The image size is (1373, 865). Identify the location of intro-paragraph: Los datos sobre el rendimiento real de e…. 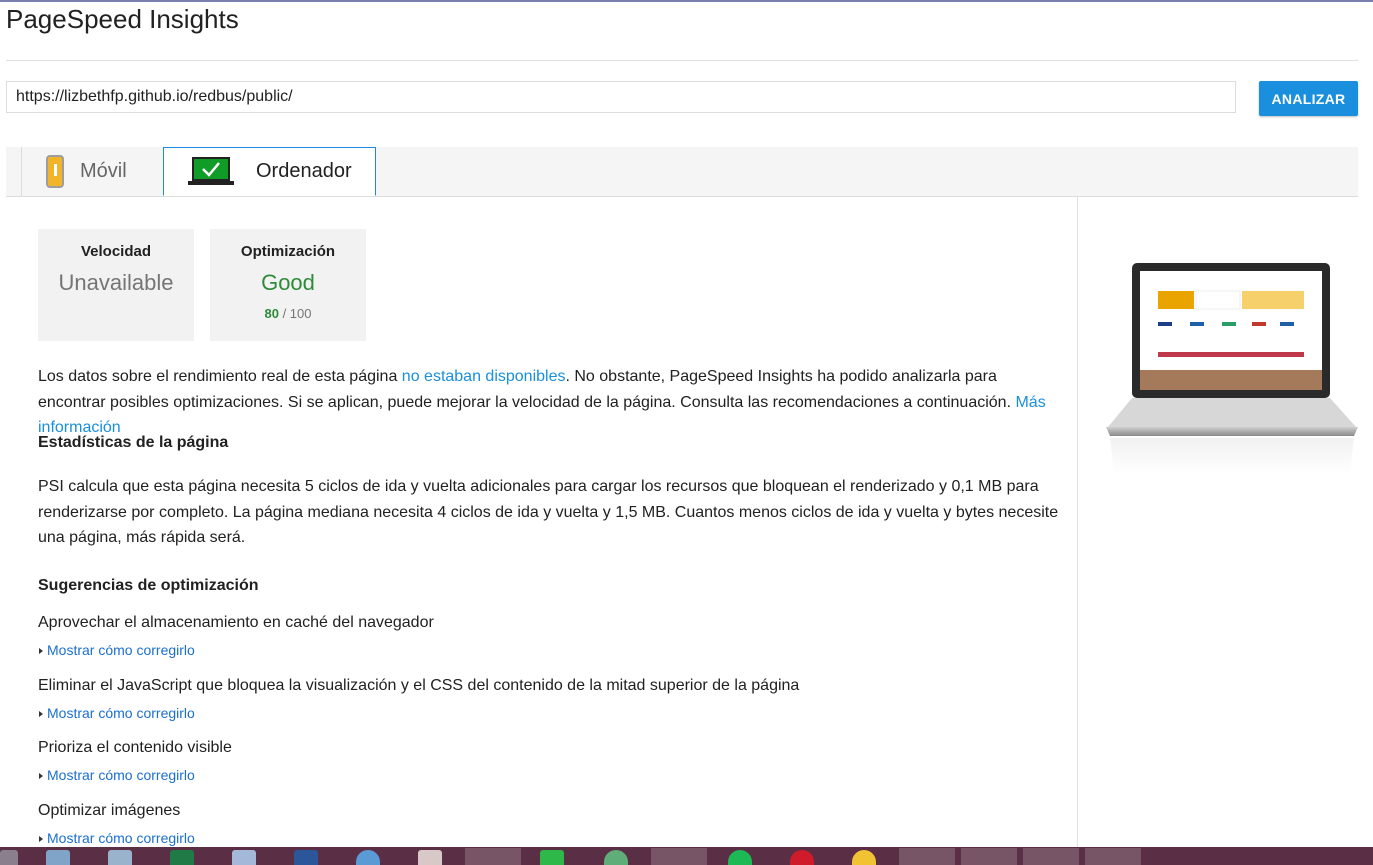
(553, 402).